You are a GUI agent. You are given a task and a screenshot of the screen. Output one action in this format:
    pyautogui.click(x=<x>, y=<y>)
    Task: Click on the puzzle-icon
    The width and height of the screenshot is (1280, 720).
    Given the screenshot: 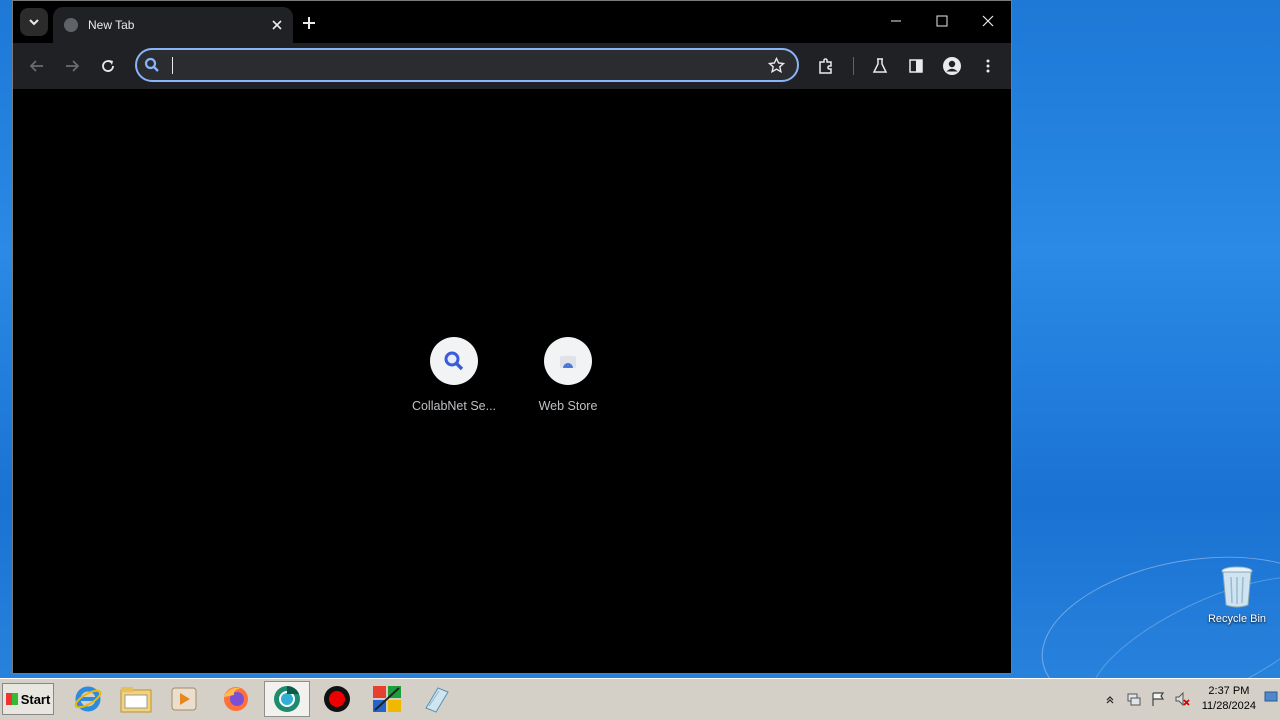 What is the action you would take?
    pyautogui.click(x=825, y=66)
    